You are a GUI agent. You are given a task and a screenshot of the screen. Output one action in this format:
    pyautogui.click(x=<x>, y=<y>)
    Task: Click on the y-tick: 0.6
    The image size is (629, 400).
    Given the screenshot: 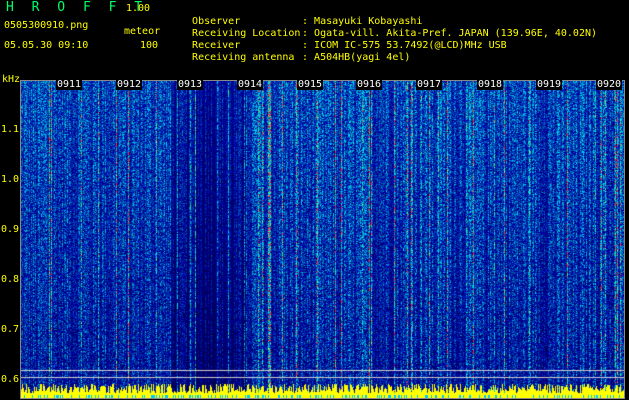 What is the action you would take?
    pyautogui.click(x=10, y=379)
    